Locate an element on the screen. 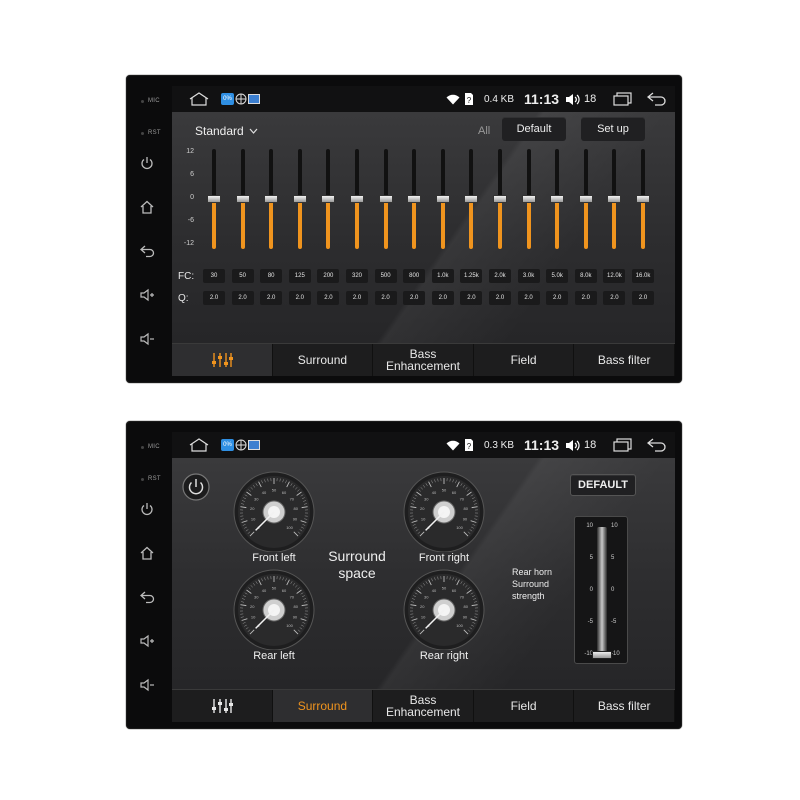  frequency-cell: 800 is located at coordinates (414, 276).